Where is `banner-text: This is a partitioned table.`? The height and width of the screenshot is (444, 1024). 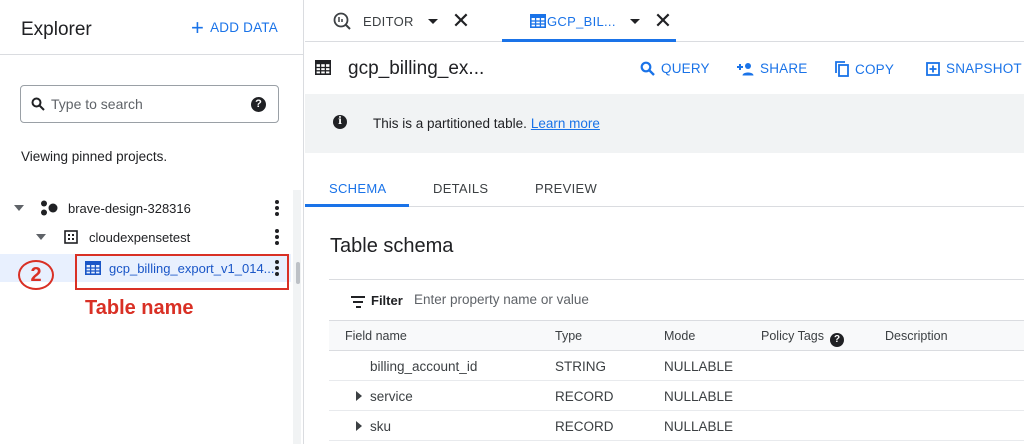
banner-text: This is a partitioned table. is located at coordinates (450, 123).